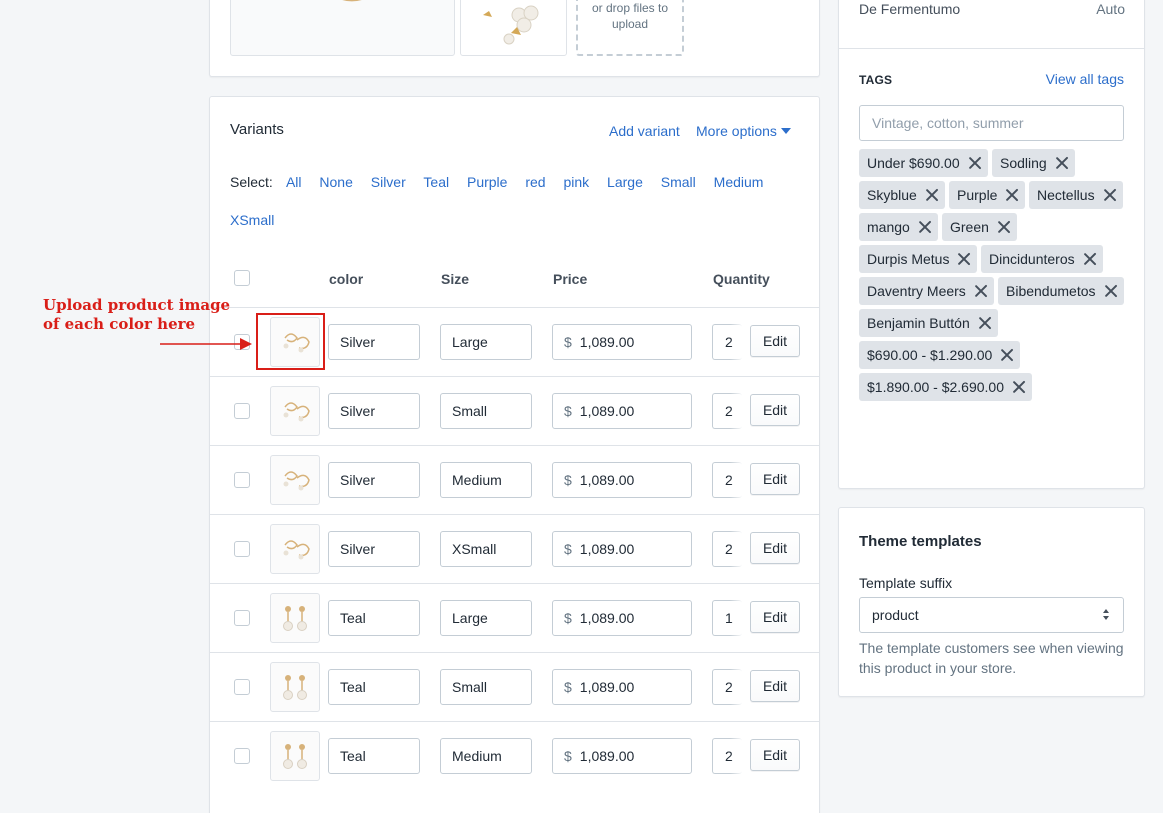 The width and height of the screenshot is (1163, 813). I want to click on view-all-tags-link: View all tags, so click(1085, 79).